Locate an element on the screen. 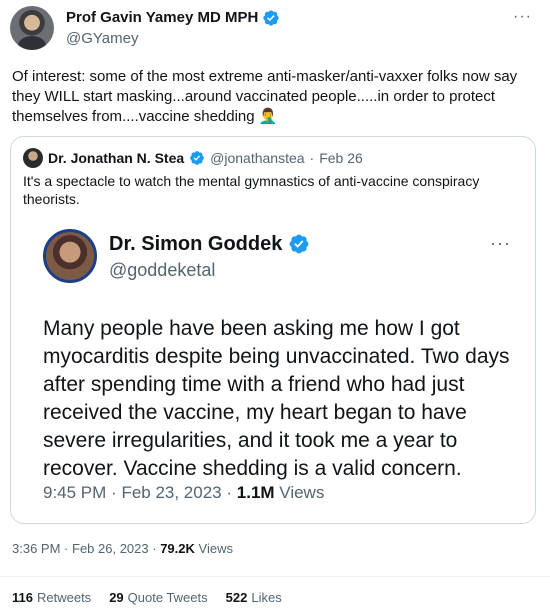 The height and width of the screenshot is (613, 550). embedded-tweet-meta: 9:45 PM · Feb 23, 2023 · 1.1M Views is located at coordinates (183, 493).